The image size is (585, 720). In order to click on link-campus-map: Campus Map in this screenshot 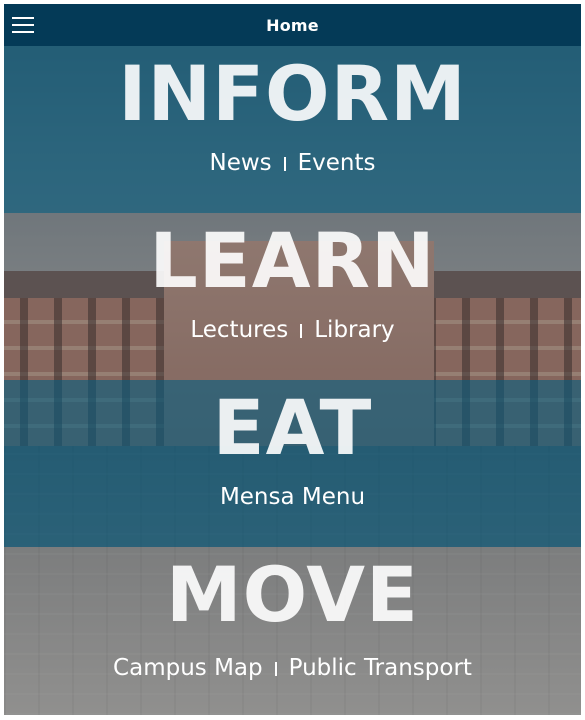, I will do `click(188, 668)`.